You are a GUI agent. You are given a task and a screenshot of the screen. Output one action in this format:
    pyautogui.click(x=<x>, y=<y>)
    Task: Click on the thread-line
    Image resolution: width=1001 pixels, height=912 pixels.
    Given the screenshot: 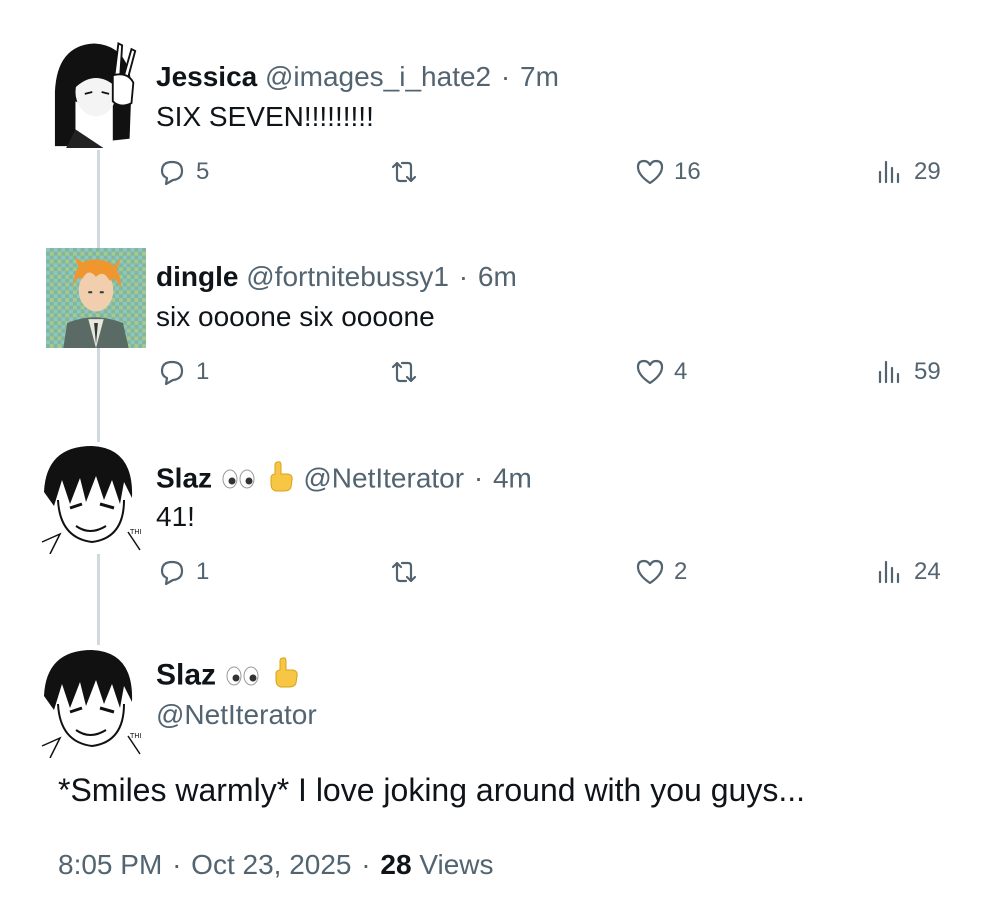 What is the action you would take?
    pyautogui.click(x=98, y=397)
    